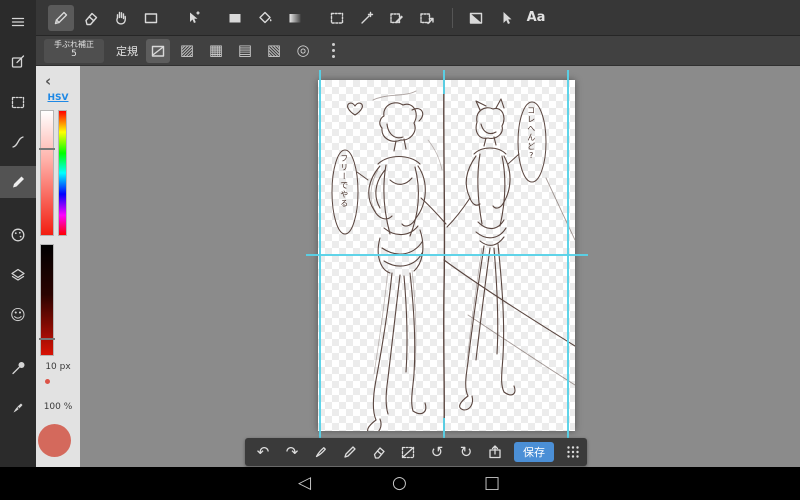  What do you see at coordinates (74, 53) in the screenshot?
I see `stabilizer-value: 5` at bounding box center [74, 53].